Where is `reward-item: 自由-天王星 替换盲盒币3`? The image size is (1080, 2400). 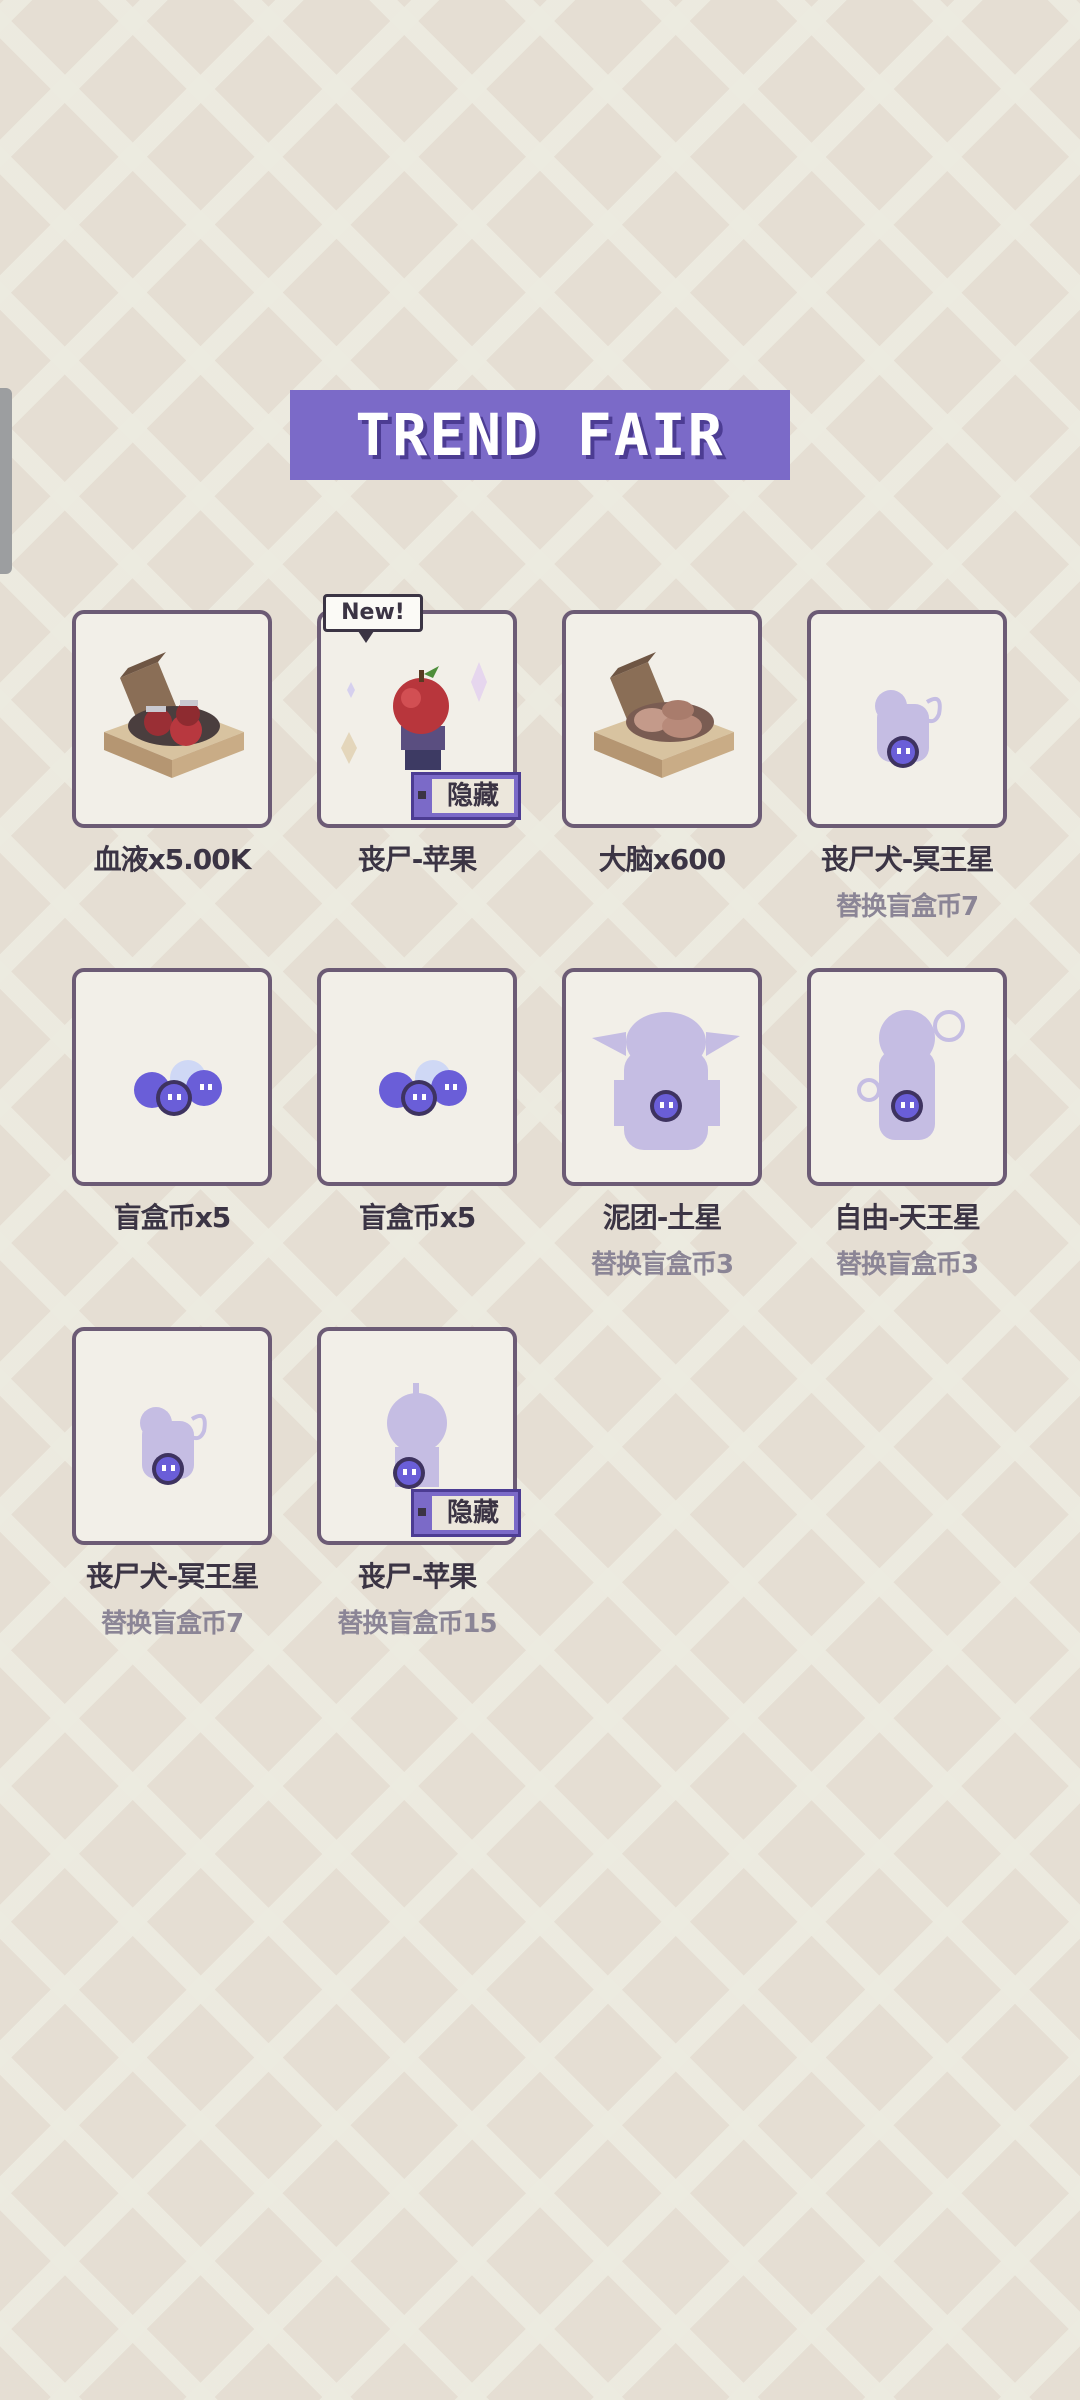 reward-item: 自由-天王星 替换盲盒币3 is located at coordinates (907, 1124).